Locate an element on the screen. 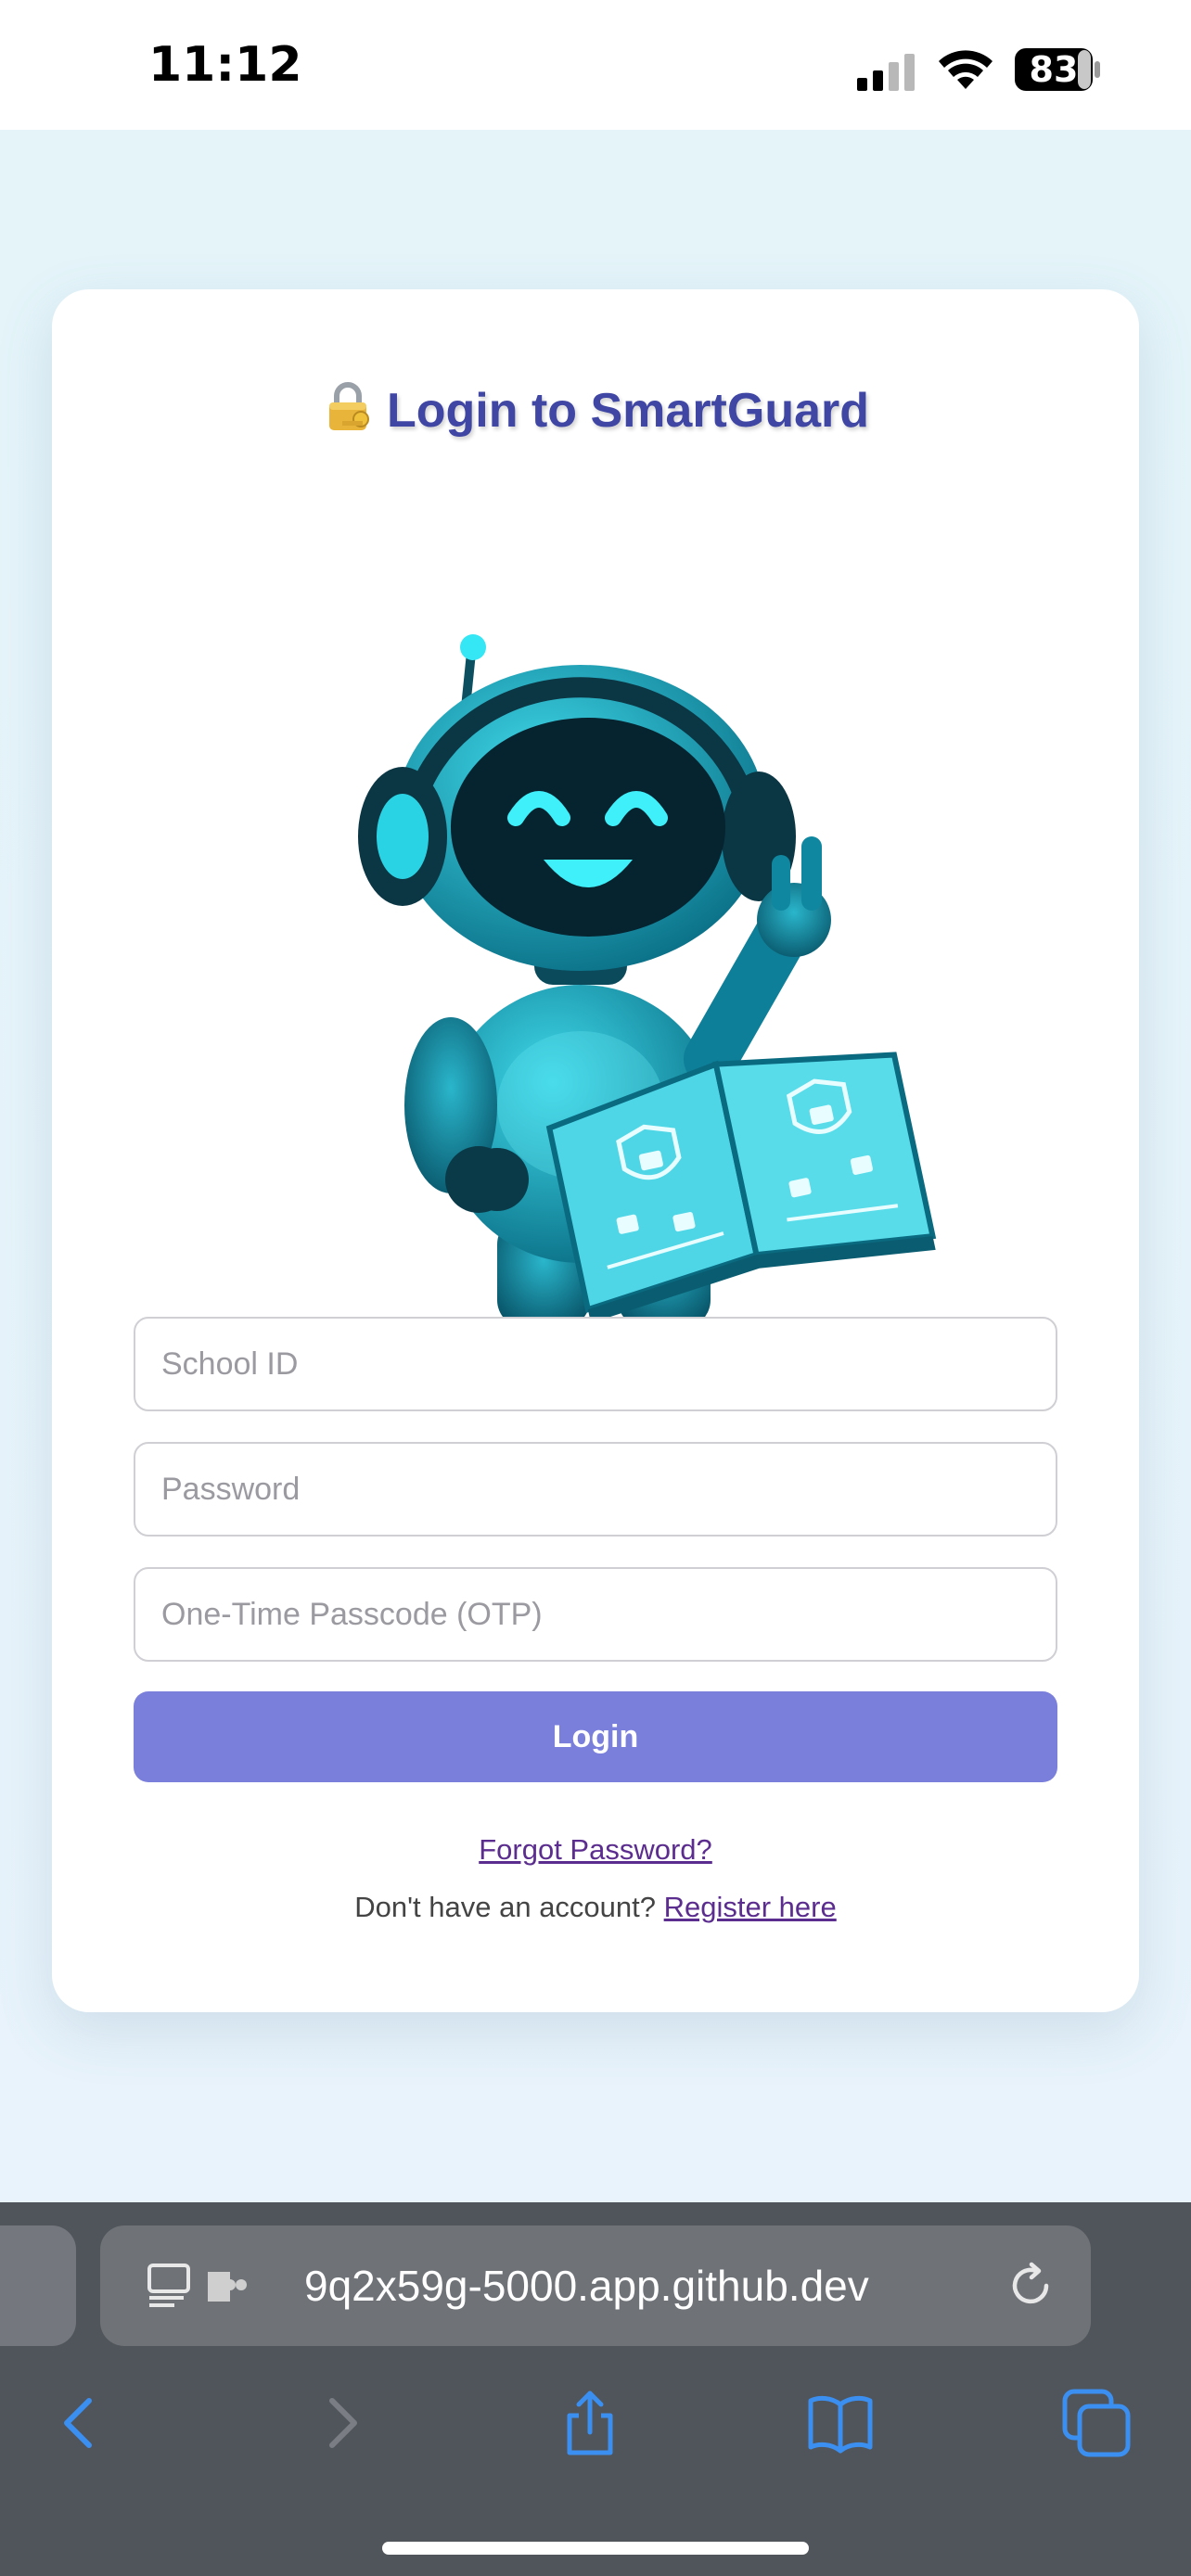 Image resolution: width=1191 pixels, height=2576 pixels. page-title: Login to SmartGuard is located at coordinates (595, 410).